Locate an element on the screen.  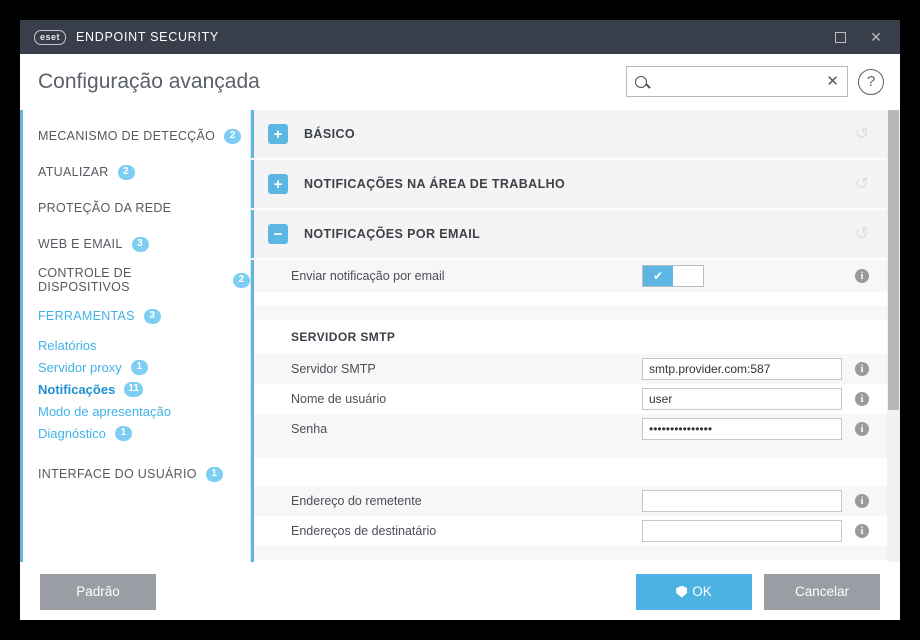
endereco-remetente-input is located at coordinates (742, 501).